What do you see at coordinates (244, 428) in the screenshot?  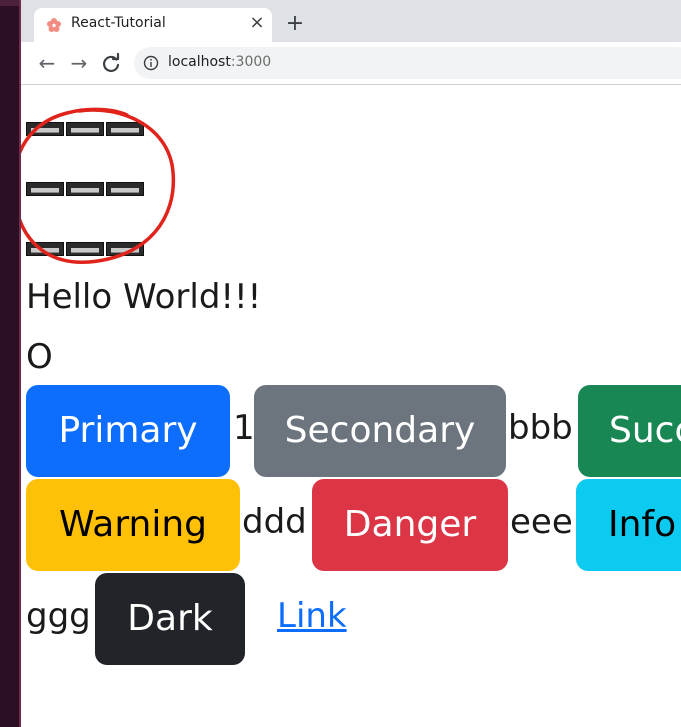 I see `row1-text-1: 1` at bounding box center [244, 428].